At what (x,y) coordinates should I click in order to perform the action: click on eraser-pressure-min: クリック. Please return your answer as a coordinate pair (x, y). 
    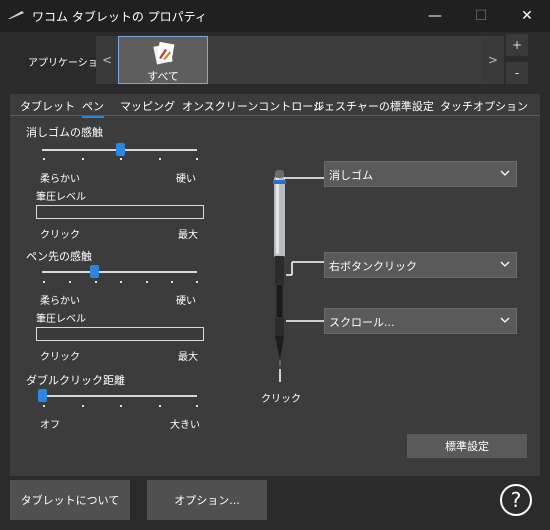
    Looking at the image, I should click on (60, 235).